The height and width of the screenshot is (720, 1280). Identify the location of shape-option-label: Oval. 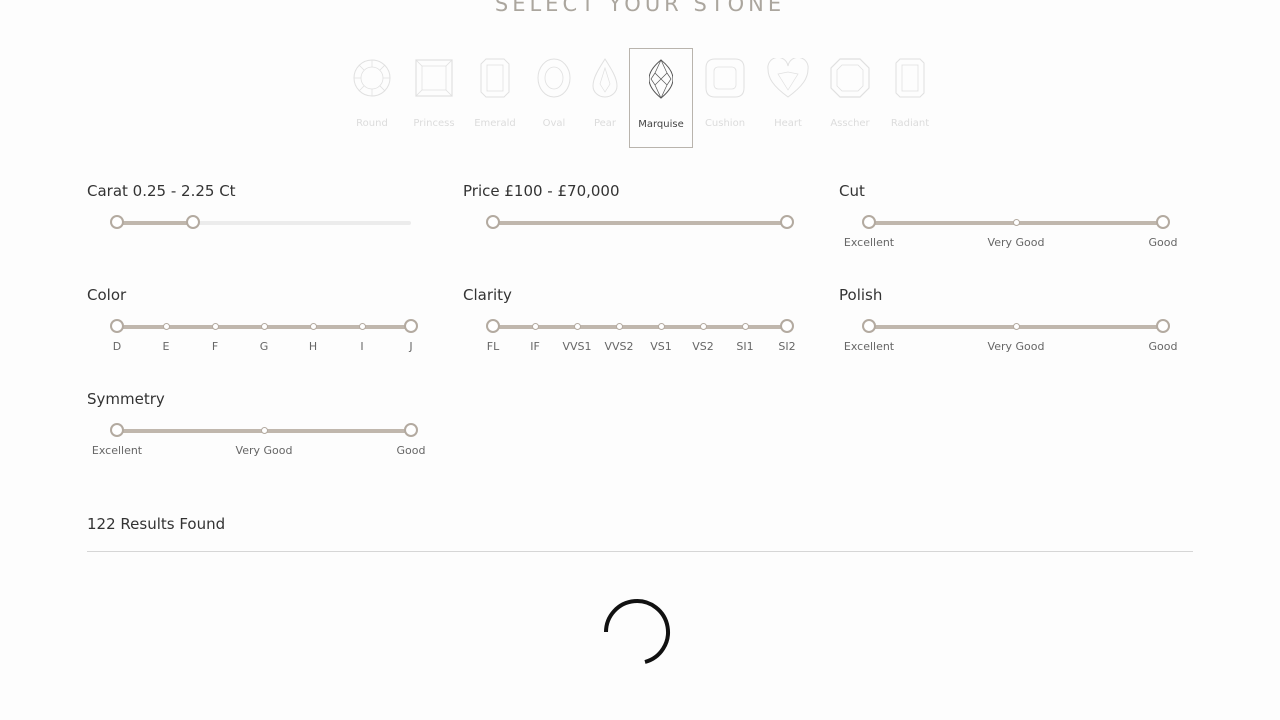
(554, 123).